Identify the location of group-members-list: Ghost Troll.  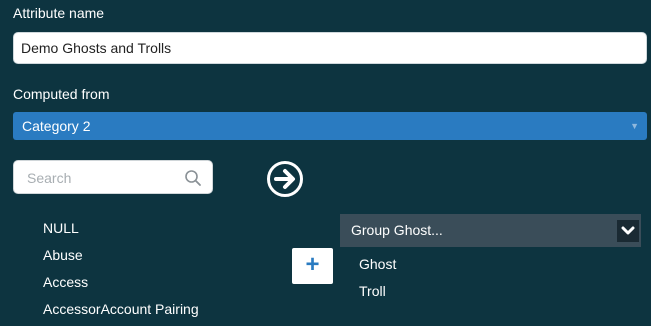
(377, 283).